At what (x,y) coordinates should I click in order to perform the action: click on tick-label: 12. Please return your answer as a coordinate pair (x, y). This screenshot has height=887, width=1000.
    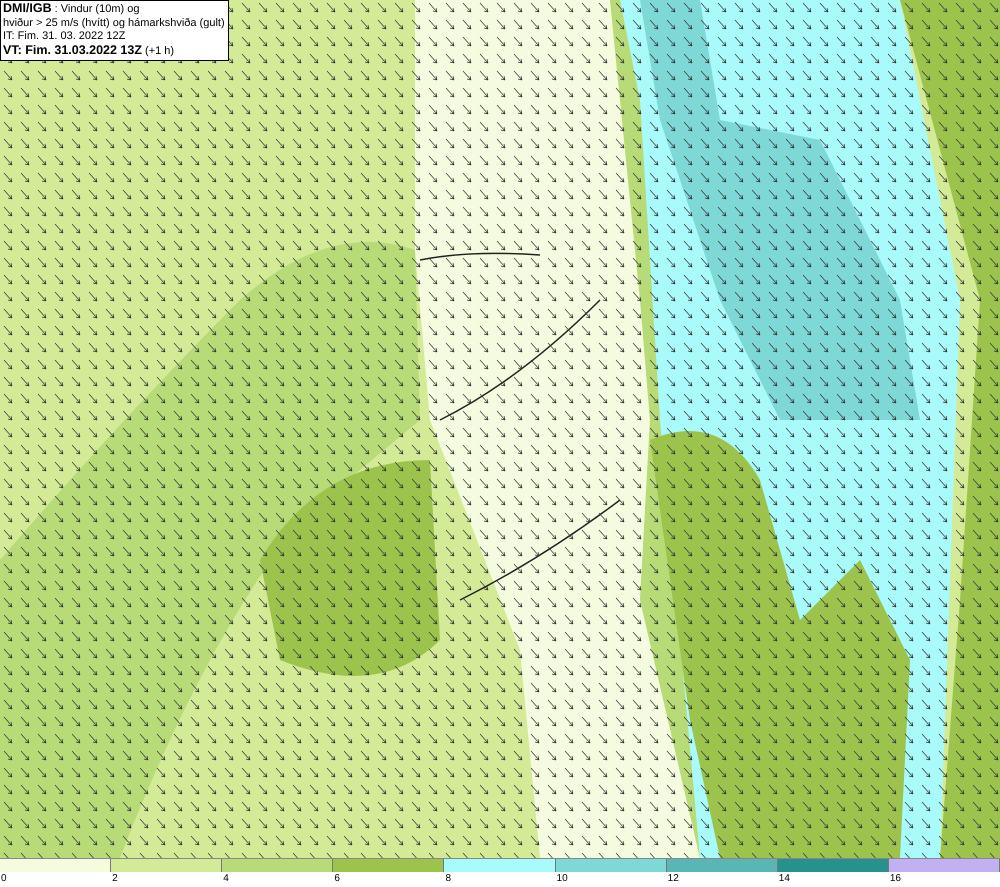
    Looking at the image, I should click on (672, 879).